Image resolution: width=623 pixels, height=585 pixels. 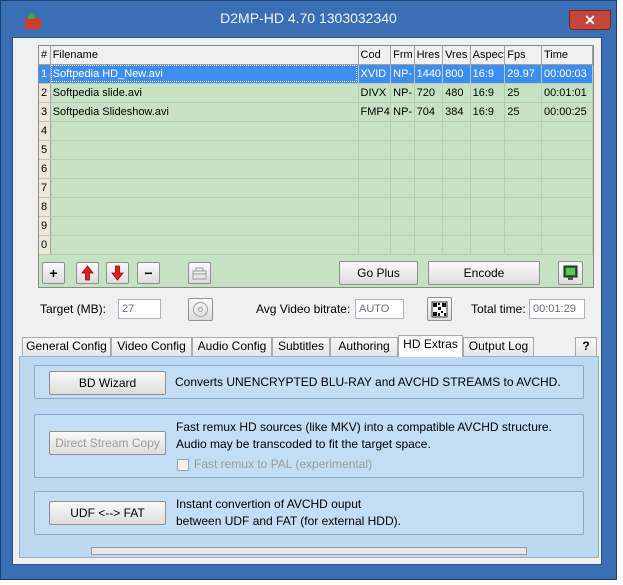 What do you see at coordinates (586, 346) in the screenshot?
I see `help-tab: ?` at bounding box center [586, 346].